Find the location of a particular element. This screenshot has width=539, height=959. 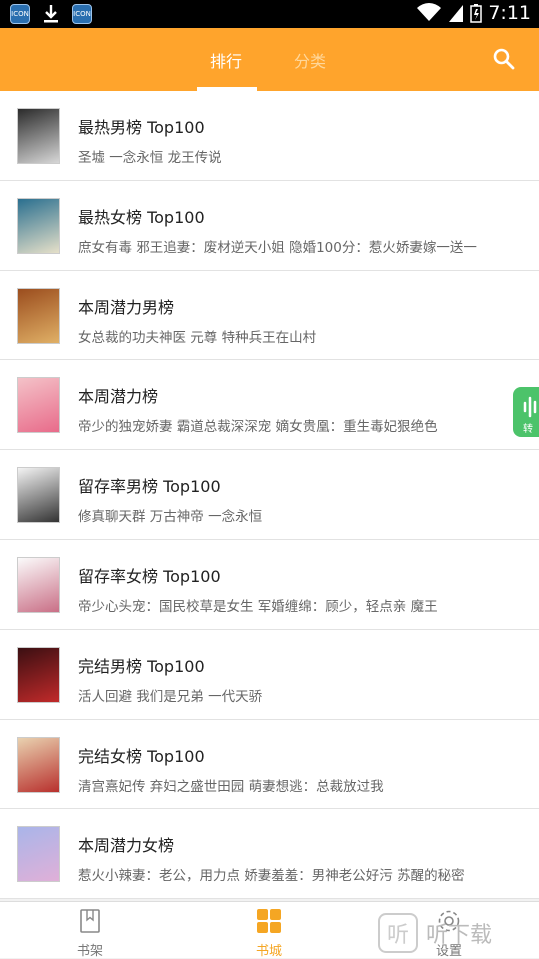

list-item: 本周潜力榜 帝少的独宠娇妻 霸道总裁深深宠 嫡女贵凰：重生毒妃狠绝色 is located at coordinates (269, 405).